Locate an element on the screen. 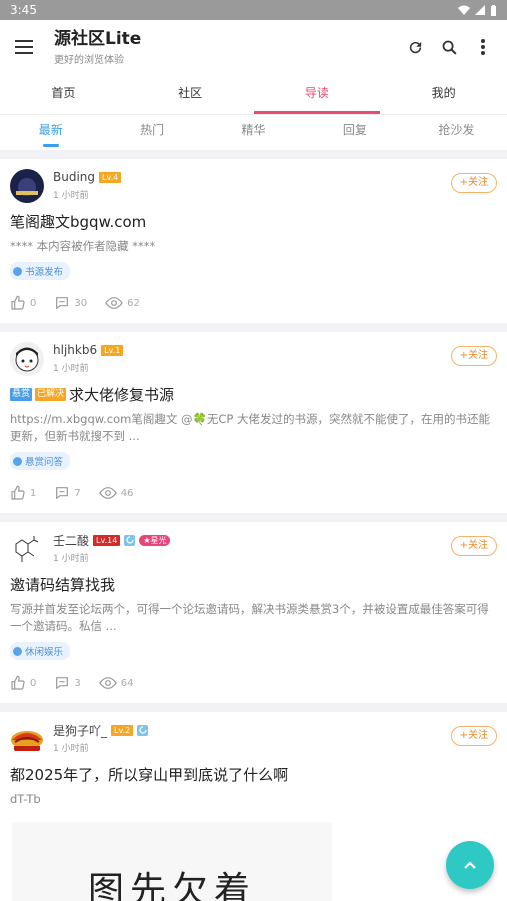 The height and width of the screenshot is (901, 507). title-row: 笔阁趣文bgqw.com is located at coordinates (253, 221).